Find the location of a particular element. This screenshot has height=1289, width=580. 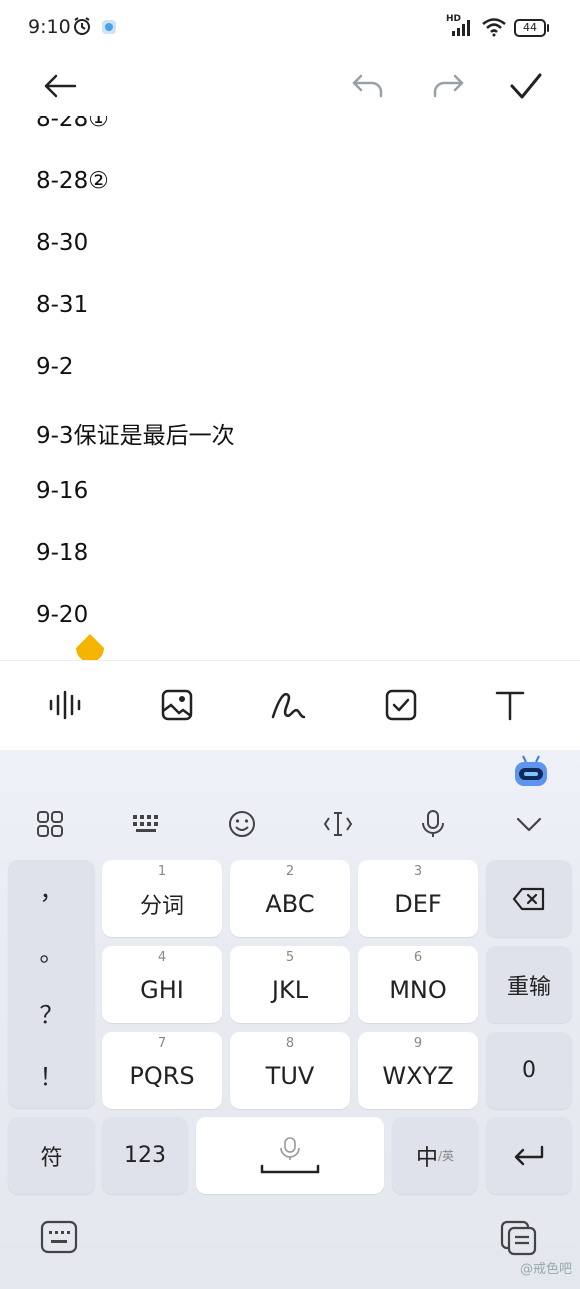

voice-record-button is located at coordinates (66, 705).